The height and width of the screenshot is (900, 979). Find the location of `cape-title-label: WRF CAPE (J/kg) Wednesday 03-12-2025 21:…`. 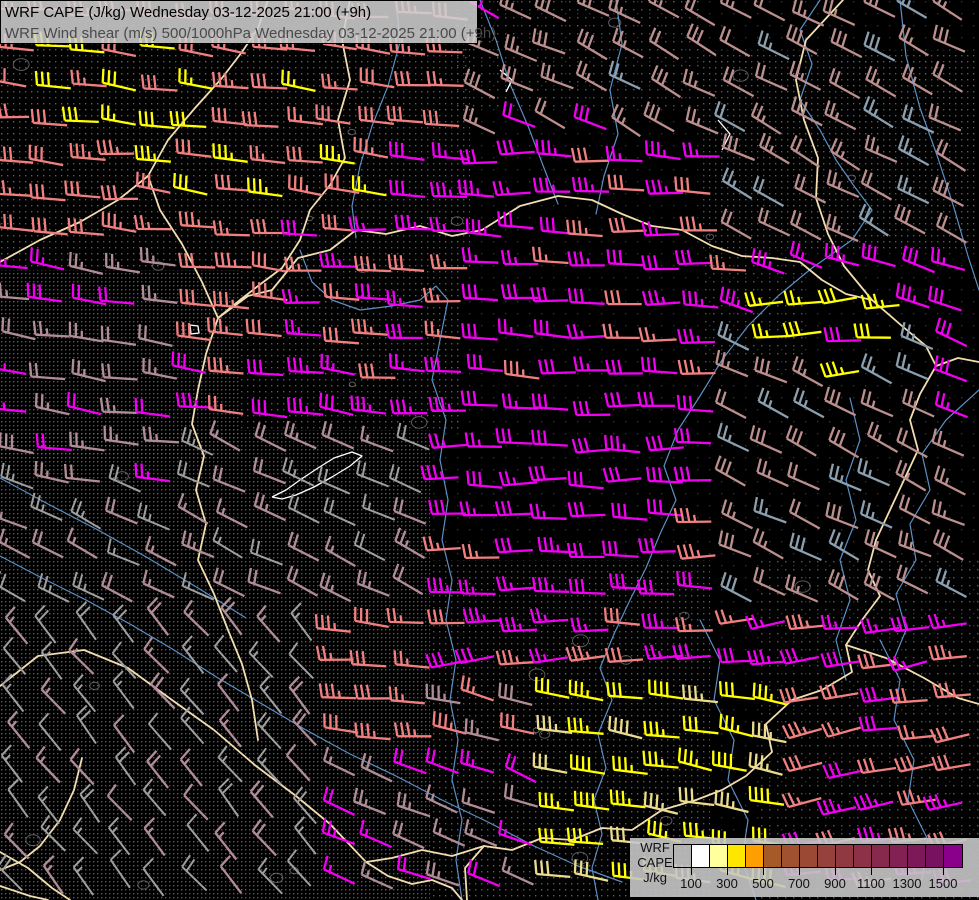

cape-title-label: WRF CAPE (J/kg) Wednesday 03-12-2025 21:… is located at coordinates (188, 12).